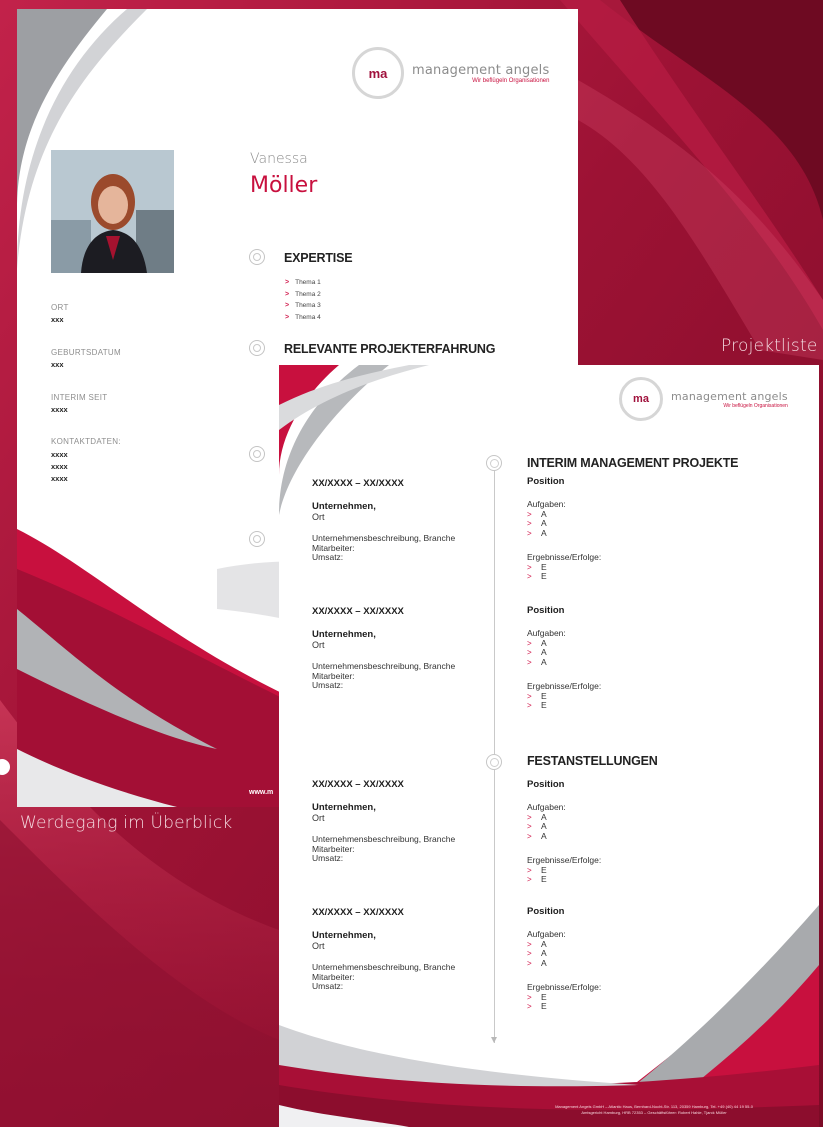 The image size is (823, 1127). I want to click on field-value-kontakt-2: xxxx, so click(59, 466).